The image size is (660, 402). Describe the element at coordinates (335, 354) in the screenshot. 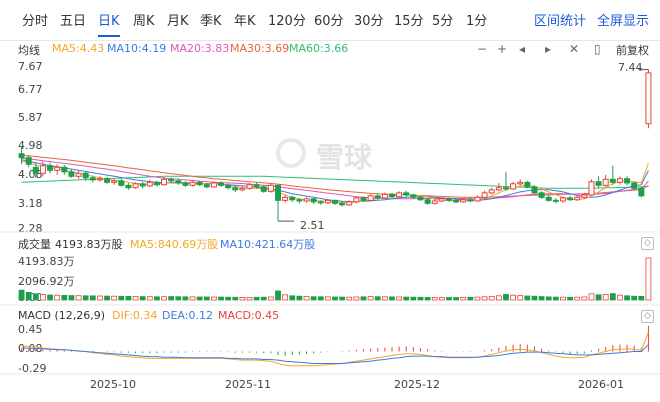

I see `dea-line` at that location.